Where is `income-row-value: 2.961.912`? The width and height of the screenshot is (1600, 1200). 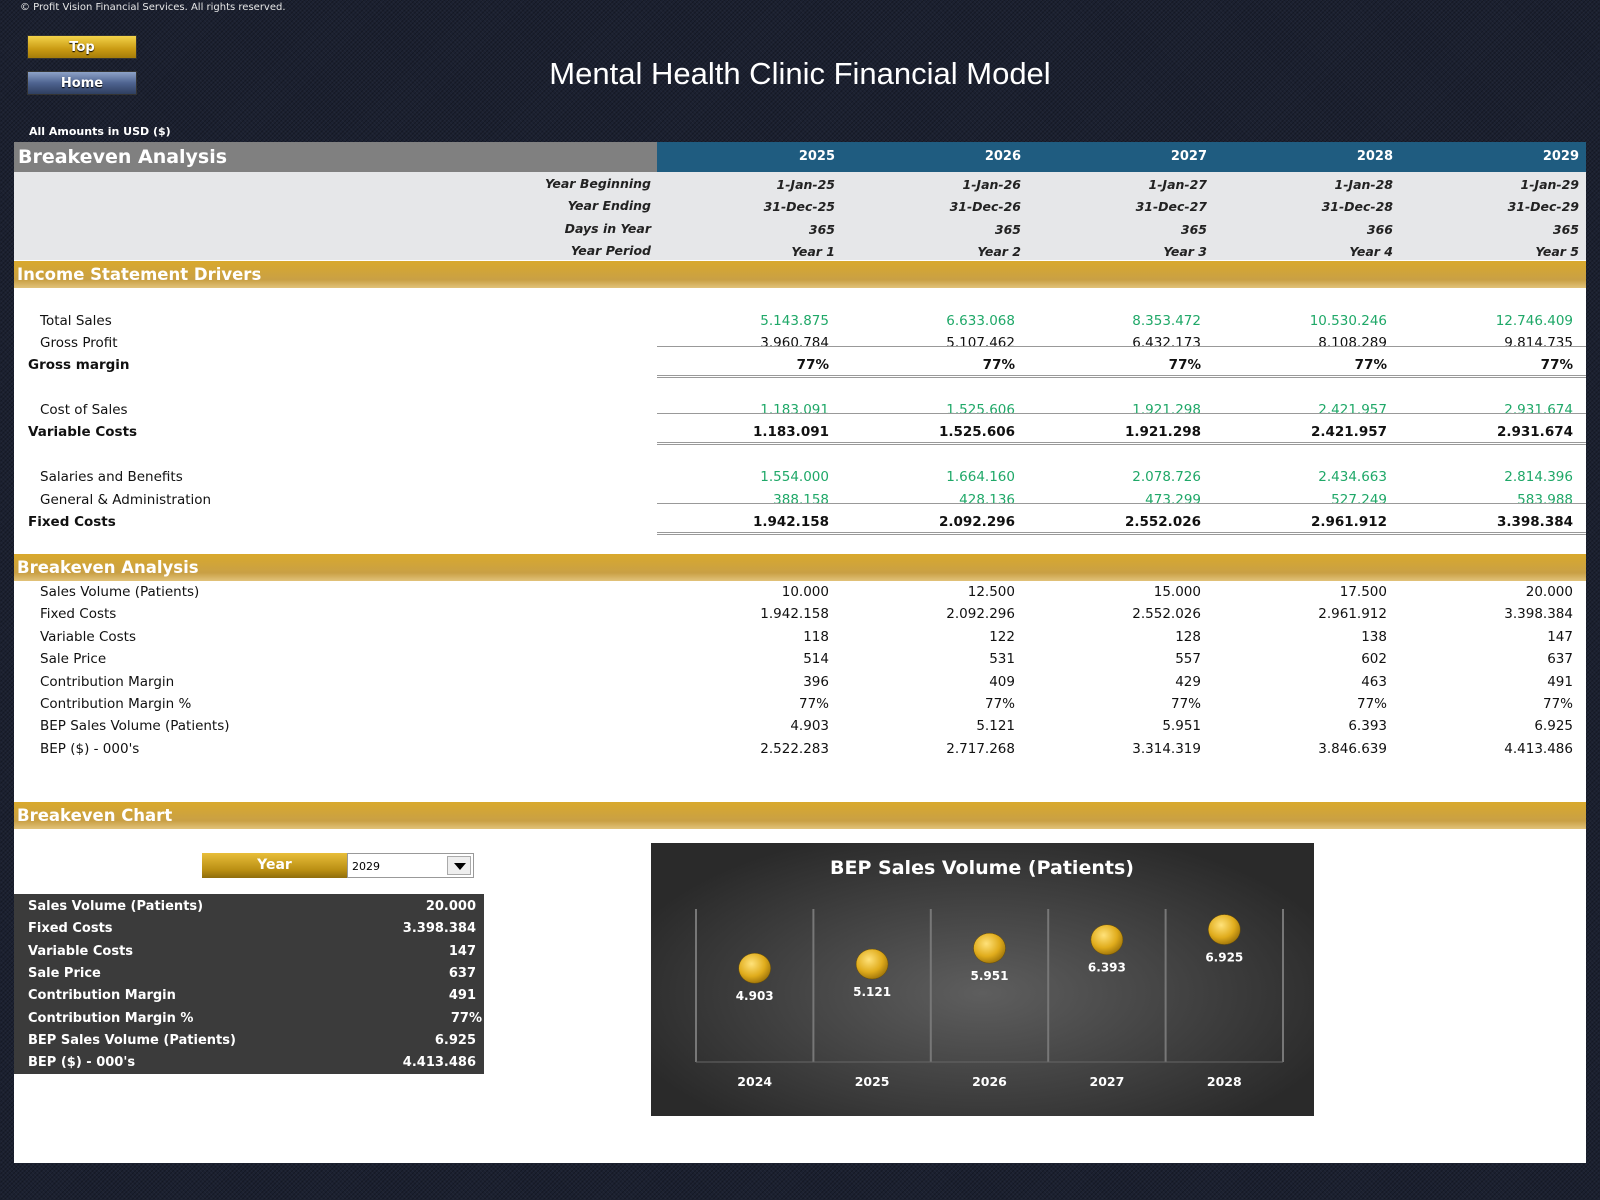
income-row-value: 2.961.912 is located at coordinates (1348, 522).